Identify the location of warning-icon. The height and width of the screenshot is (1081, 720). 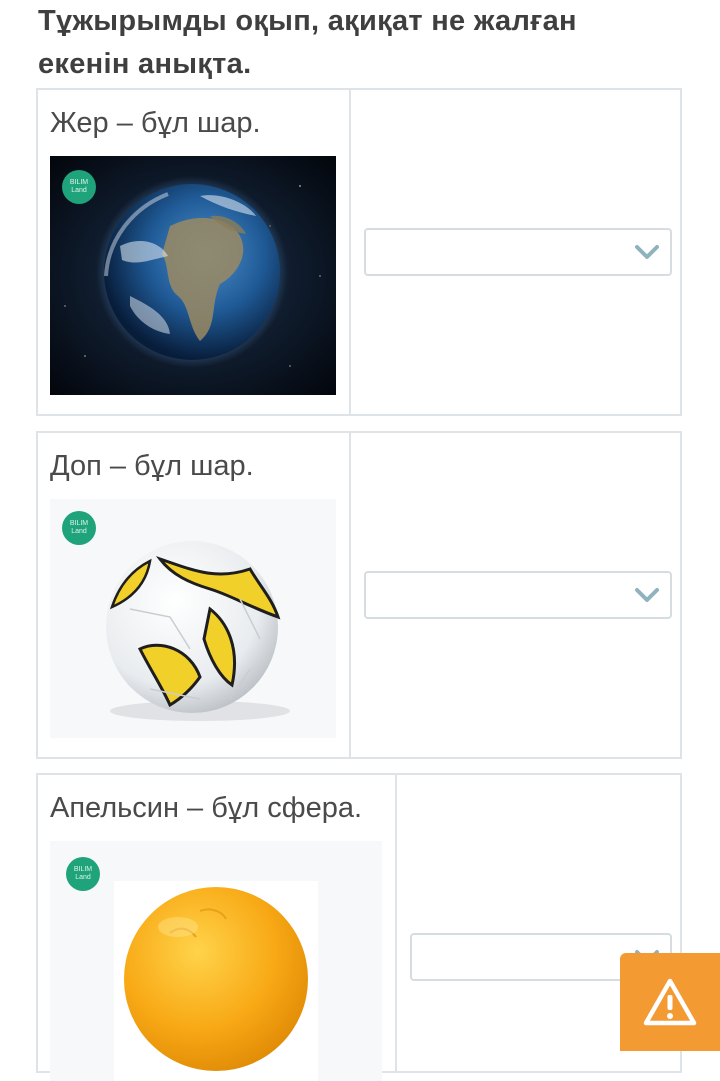
(670, 1002).